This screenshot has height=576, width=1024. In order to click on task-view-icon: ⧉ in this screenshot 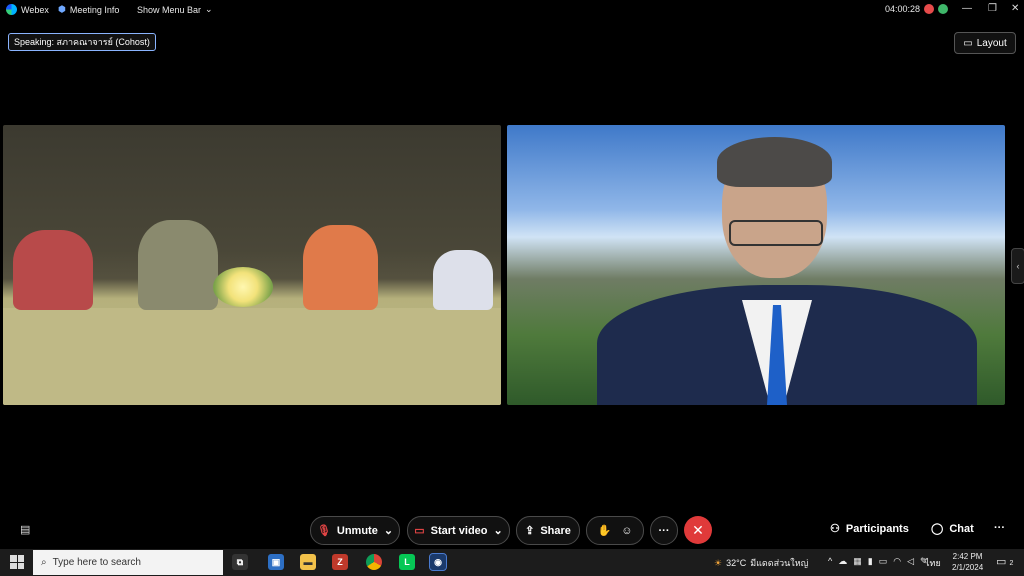, I will do `click(240, 562)`.